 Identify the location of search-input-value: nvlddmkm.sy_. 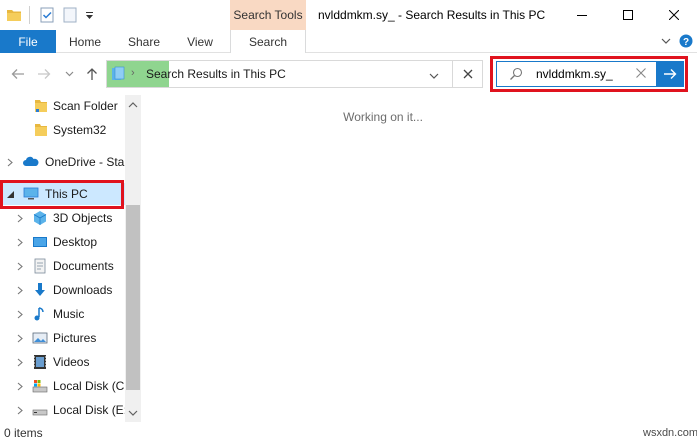
(574, 74).